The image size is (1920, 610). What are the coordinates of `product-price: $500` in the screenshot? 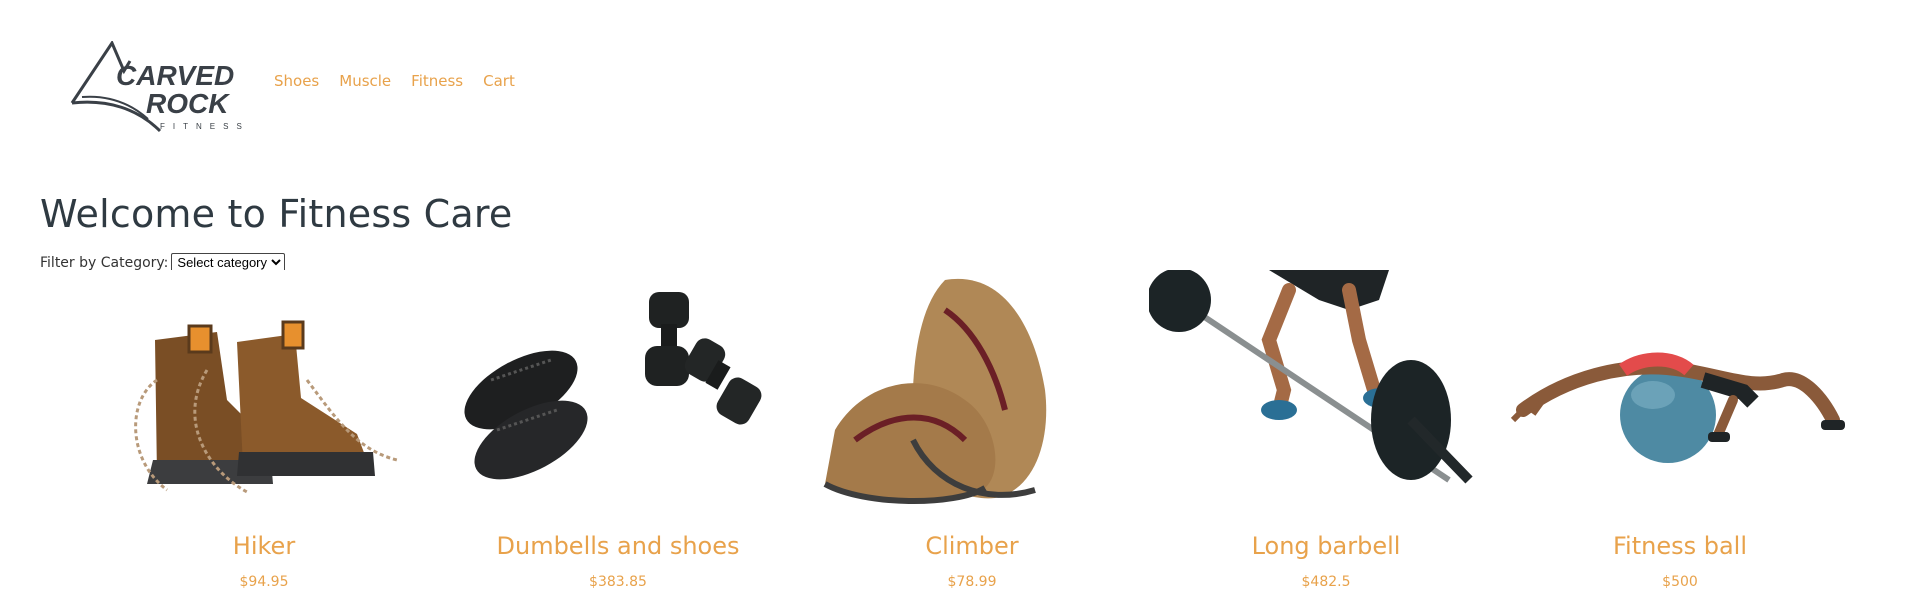 It's located at (1680, 582).